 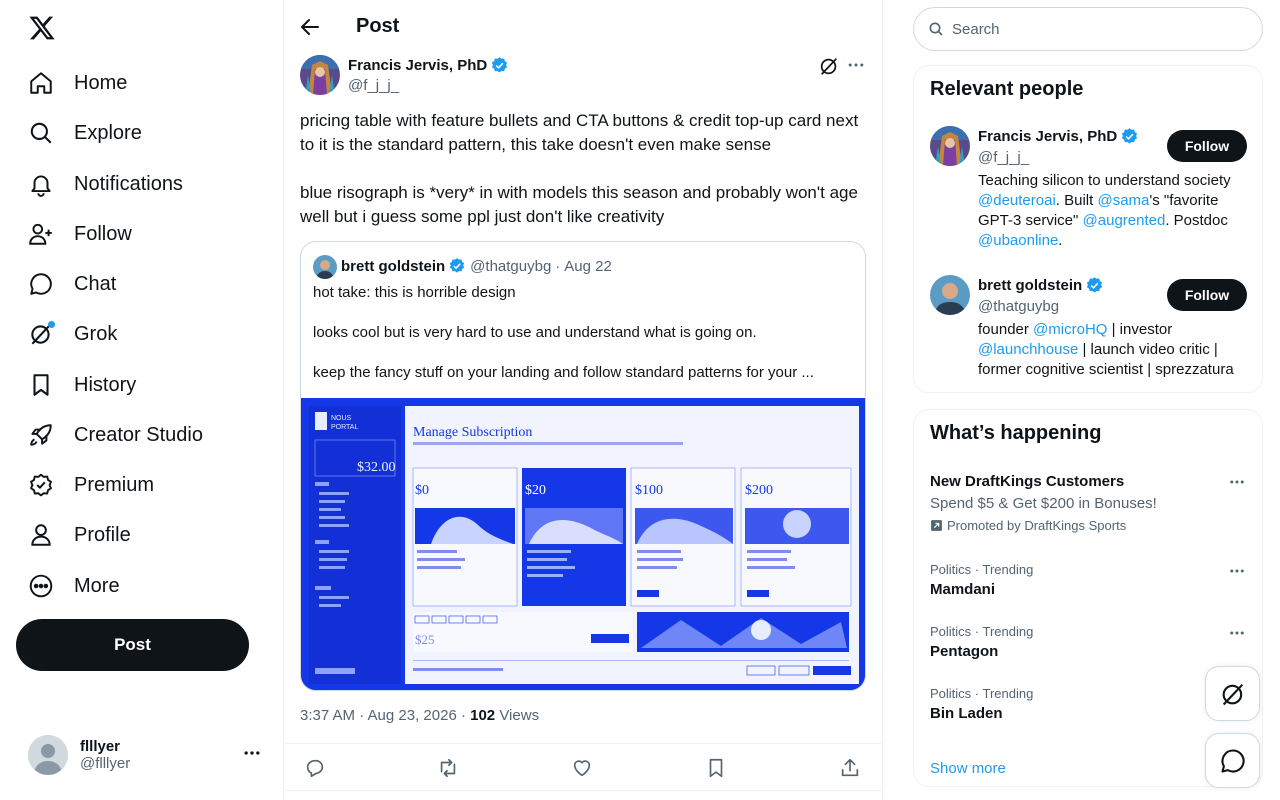 What do you see at coordinates (114, 484) in the screenshot?
I see `nav-label: Premium` at bounding box center [114, 484].